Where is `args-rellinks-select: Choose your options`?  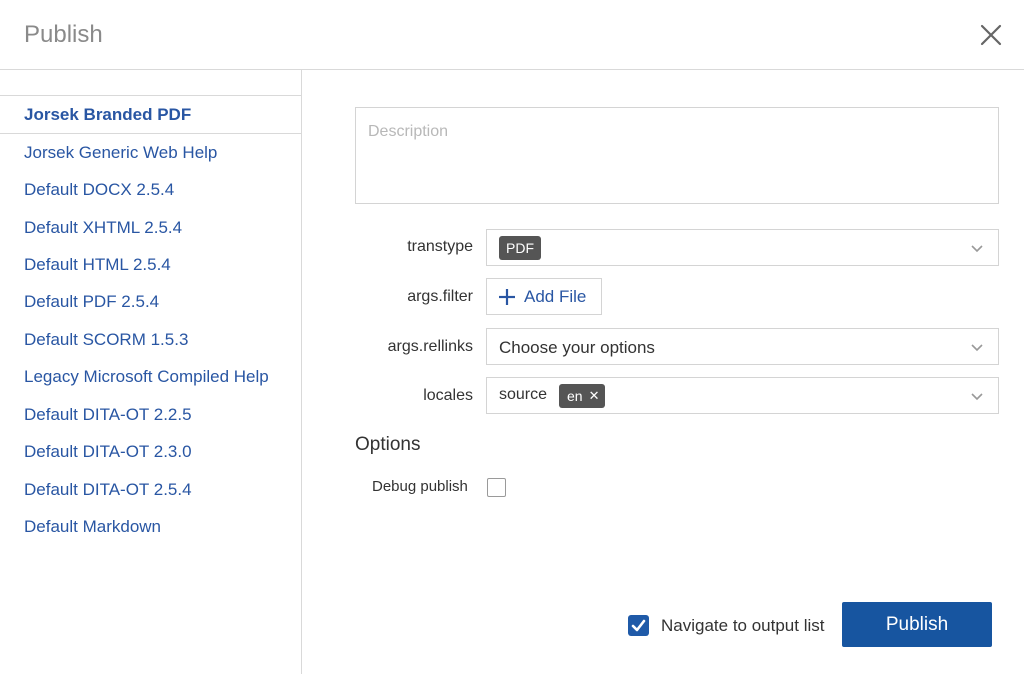 args-rellinks-select: Choose your options is located at coordinates (742, 346).